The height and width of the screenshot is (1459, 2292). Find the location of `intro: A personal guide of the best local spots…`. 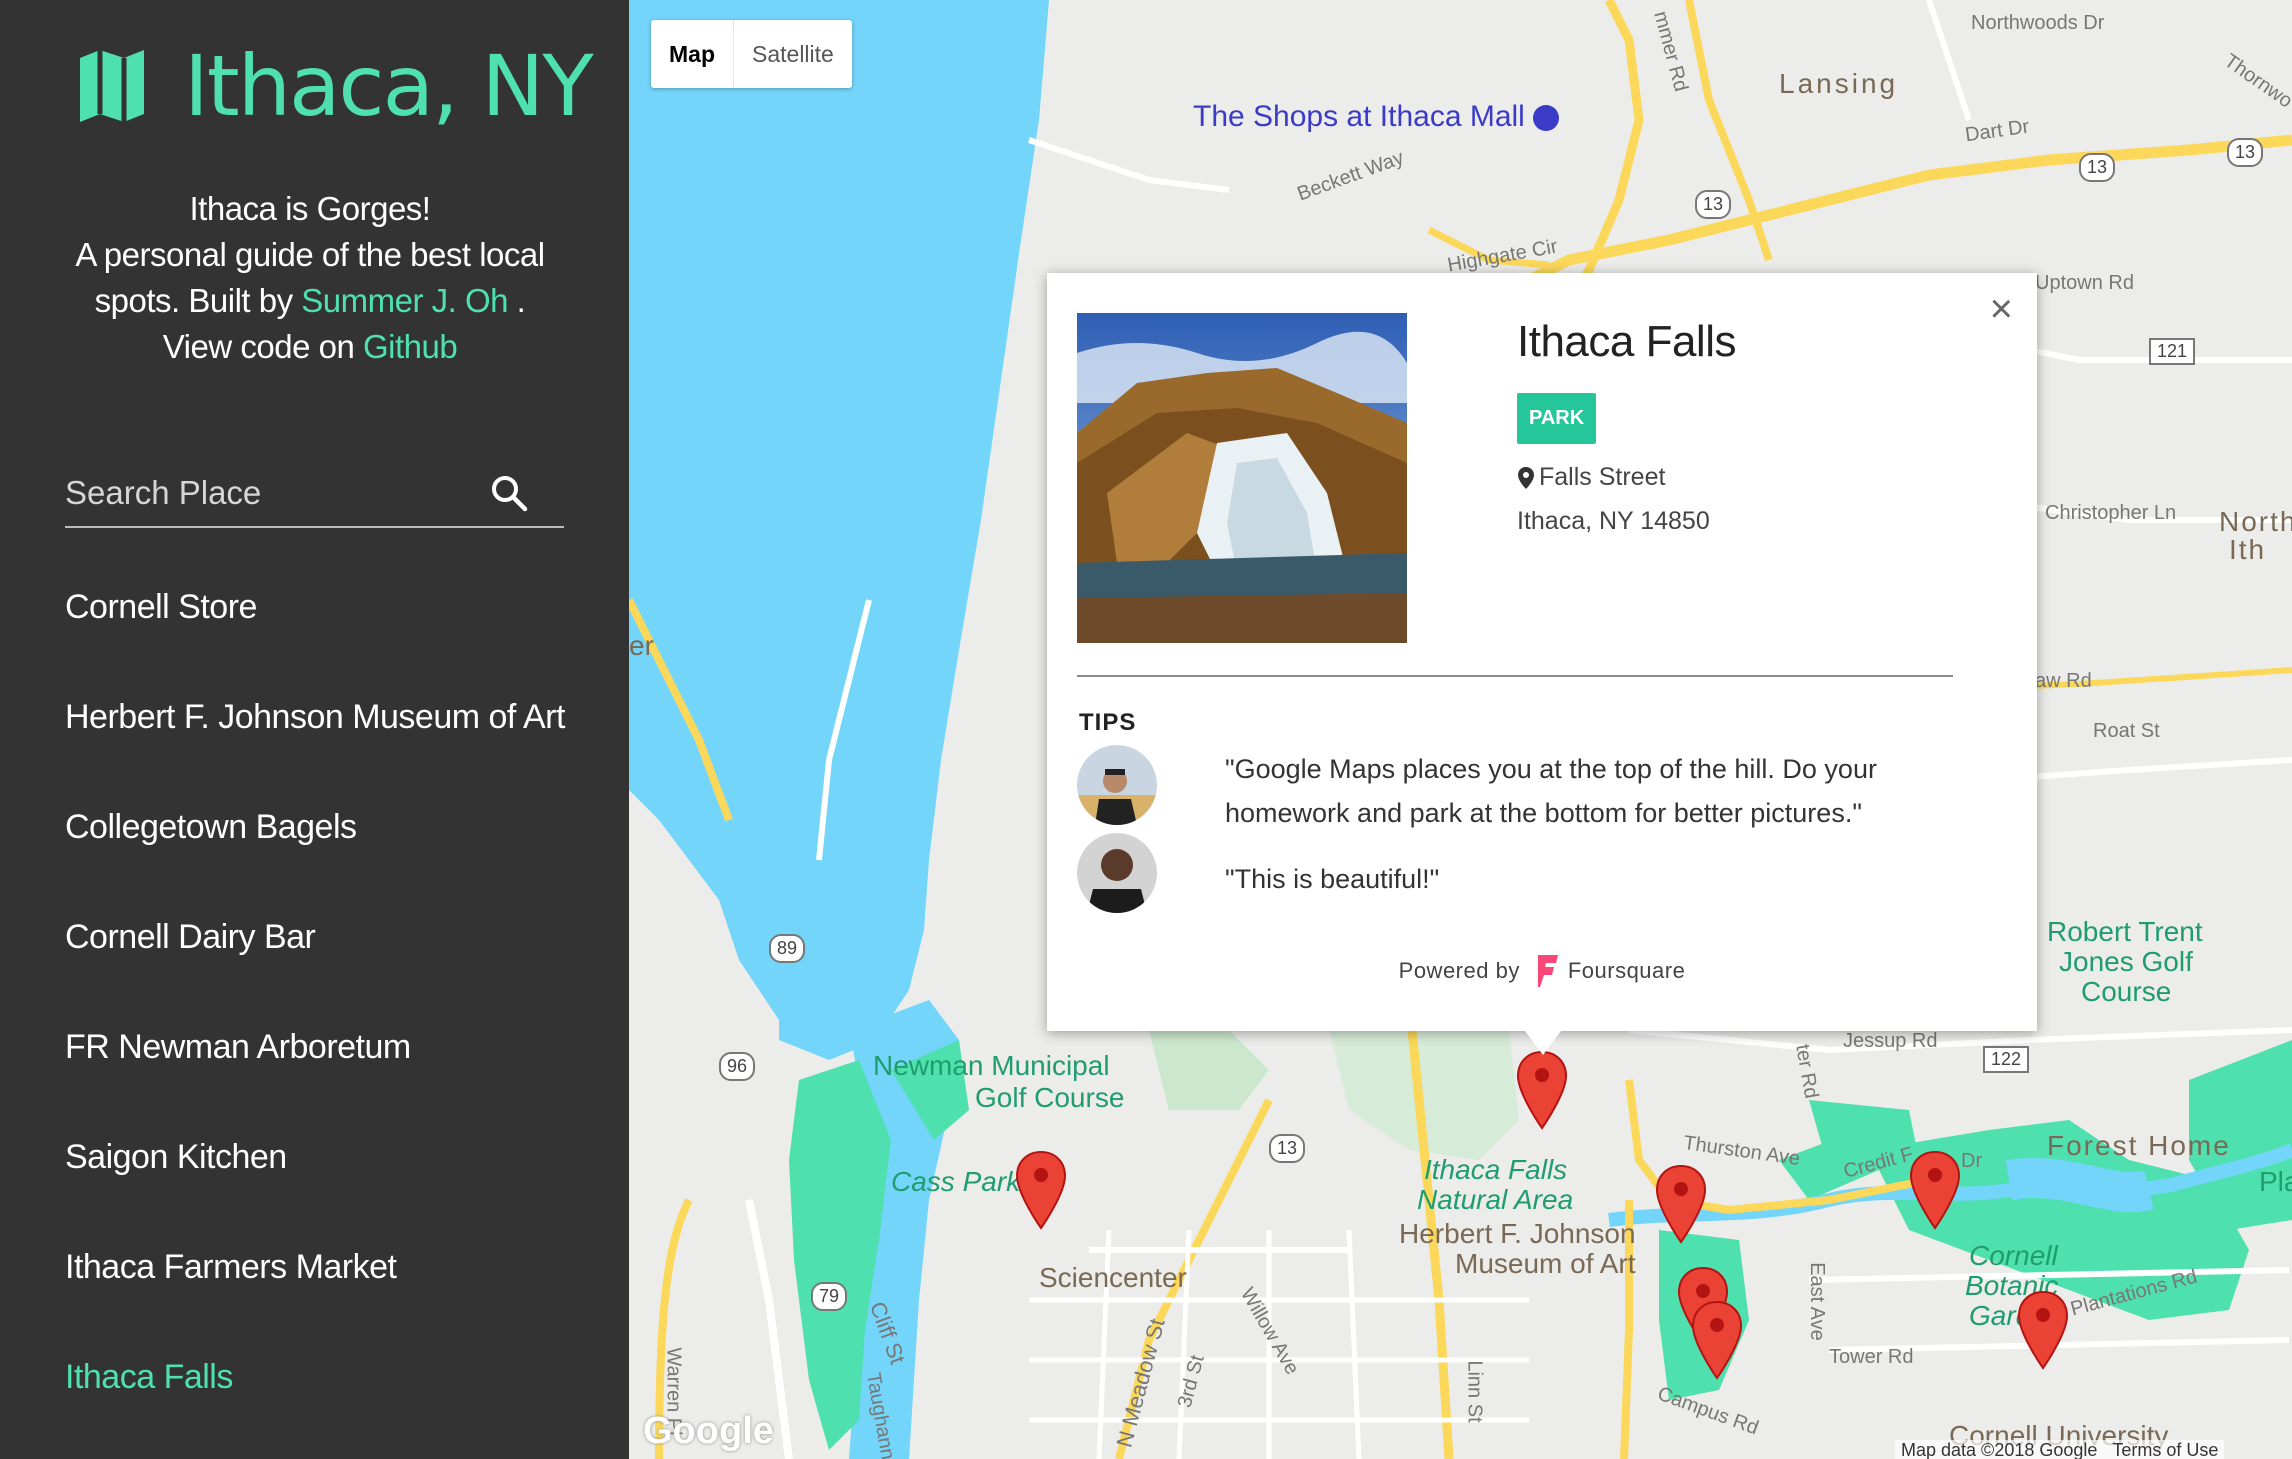

intro: A personal guide of the best local spots… is located at coordinates (310, 301).